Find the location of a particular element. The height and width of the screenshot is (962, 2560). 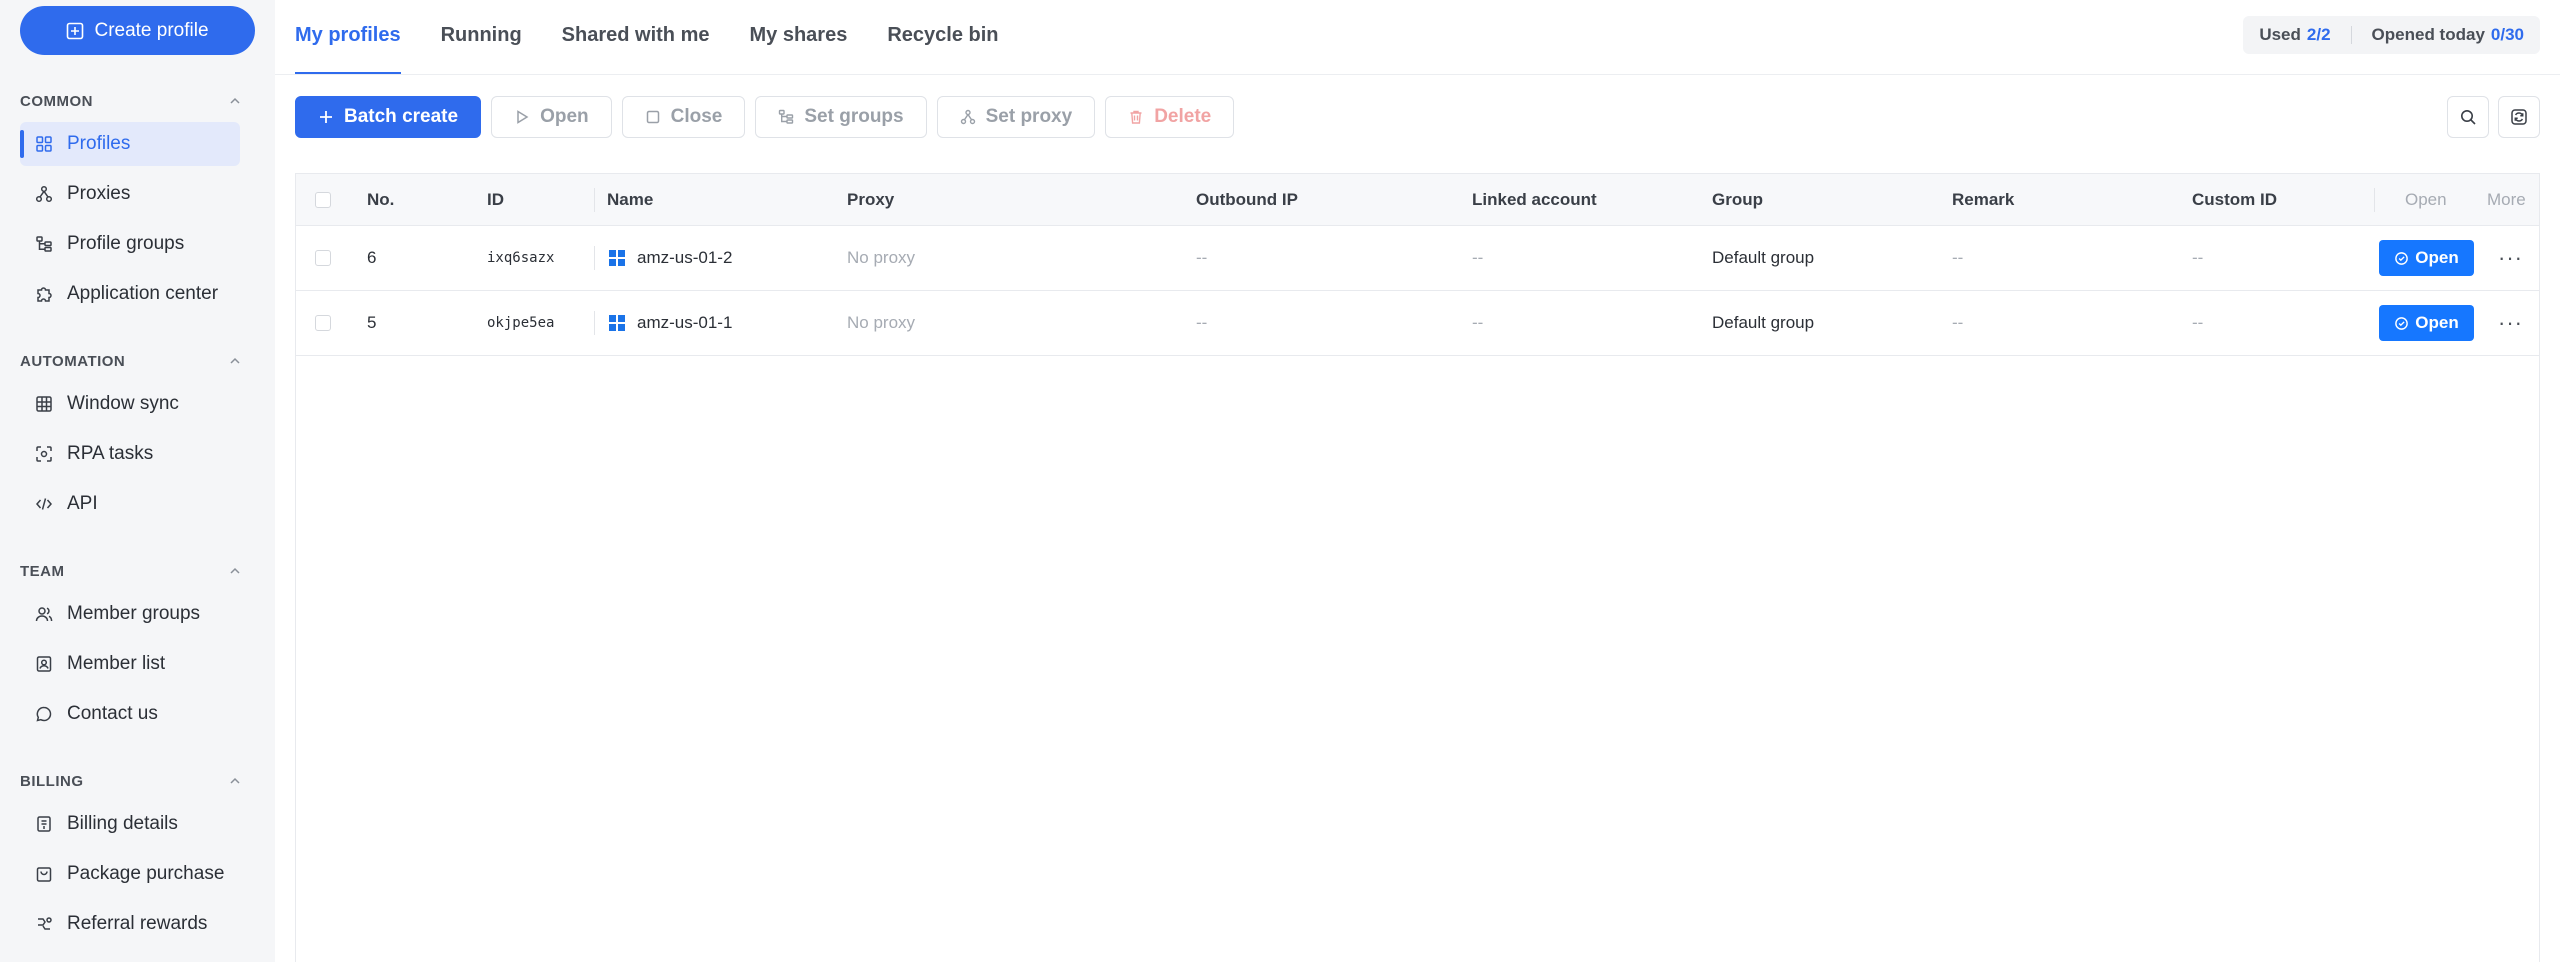

sidebar-item-api: API is located at coordinates (130, 504).